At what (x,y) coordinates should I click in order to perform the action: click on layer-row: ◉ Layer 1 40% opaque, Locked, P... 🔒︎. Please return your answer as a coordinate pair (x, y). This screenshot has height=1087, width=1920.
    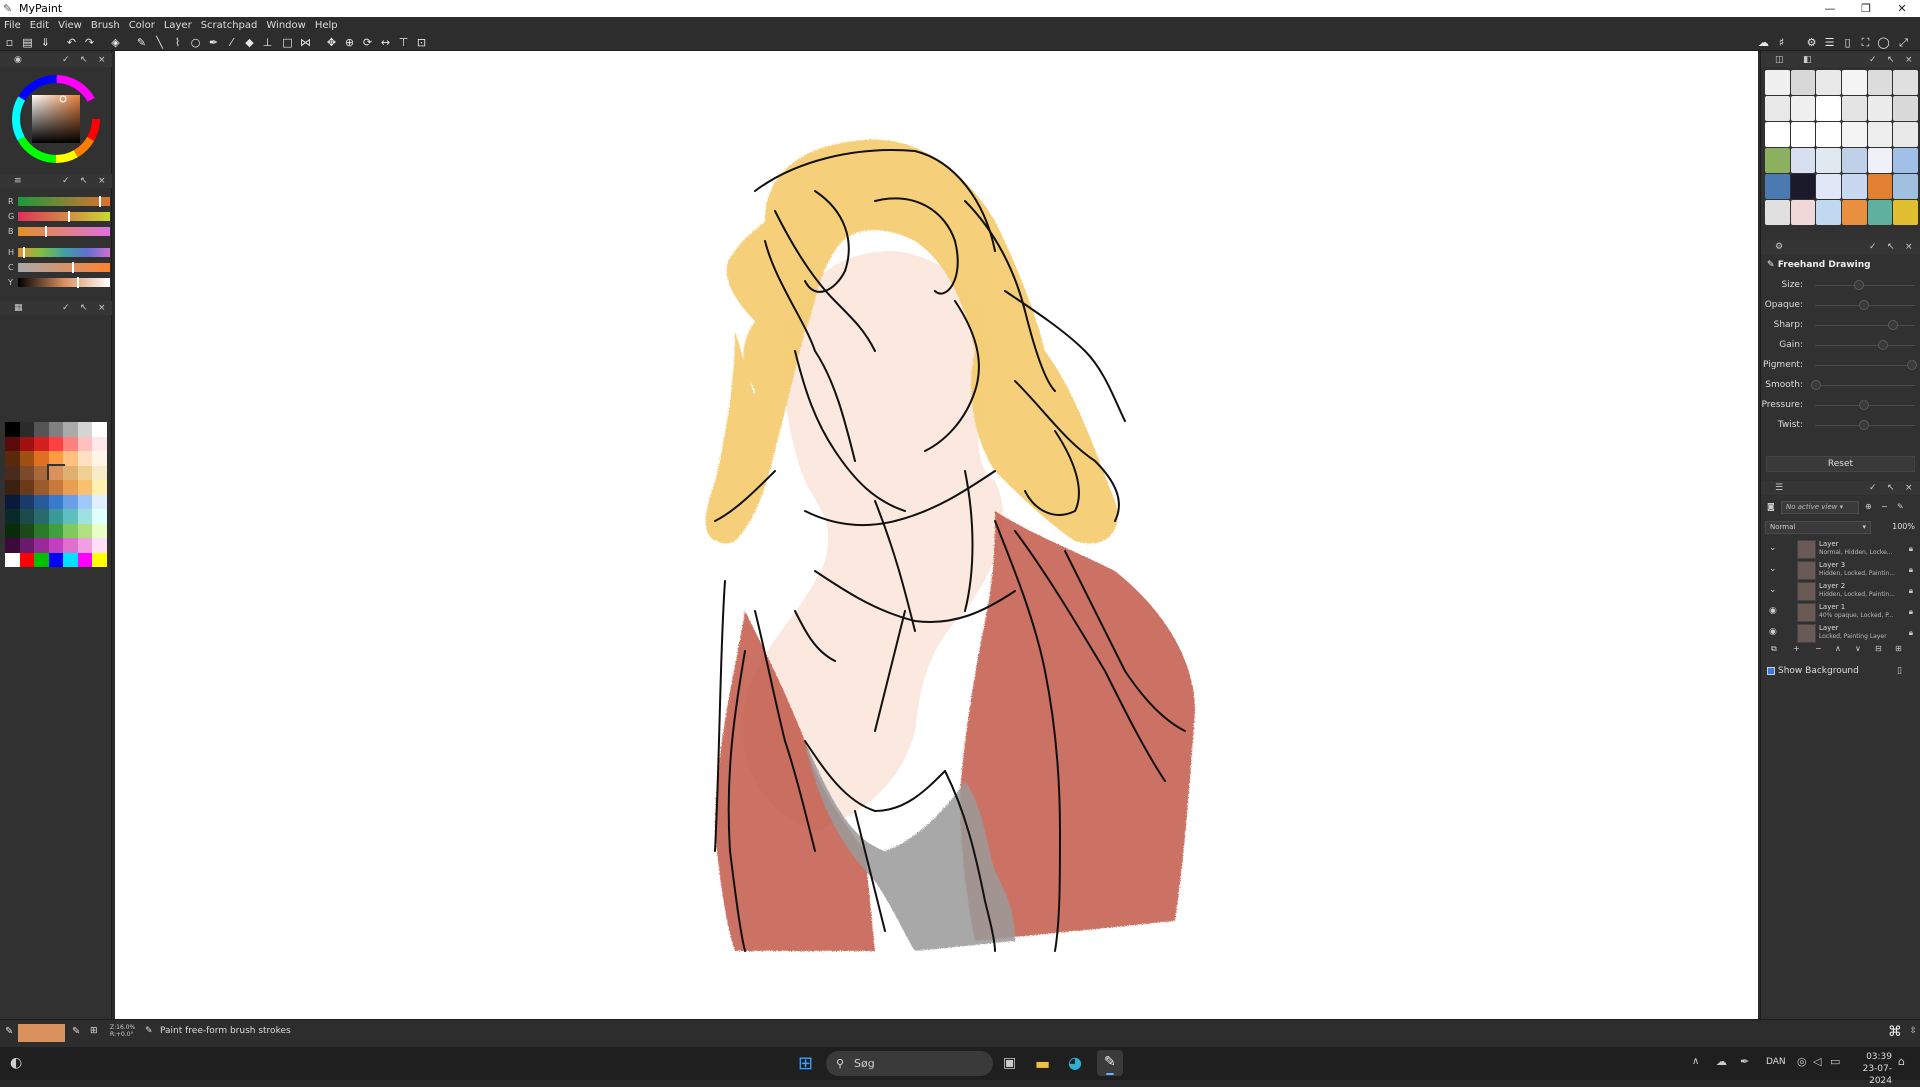
    Looking at the image, I should click on (1841, 612).